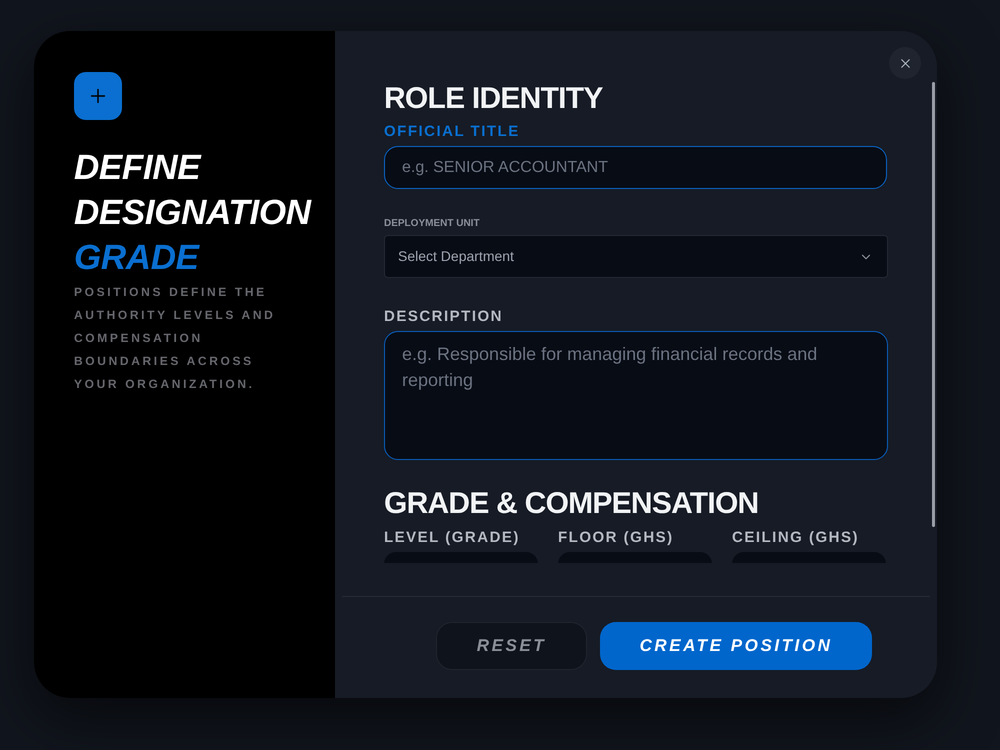 The image size is (1000, 750). I want to click on close-button, so click(905, 63).